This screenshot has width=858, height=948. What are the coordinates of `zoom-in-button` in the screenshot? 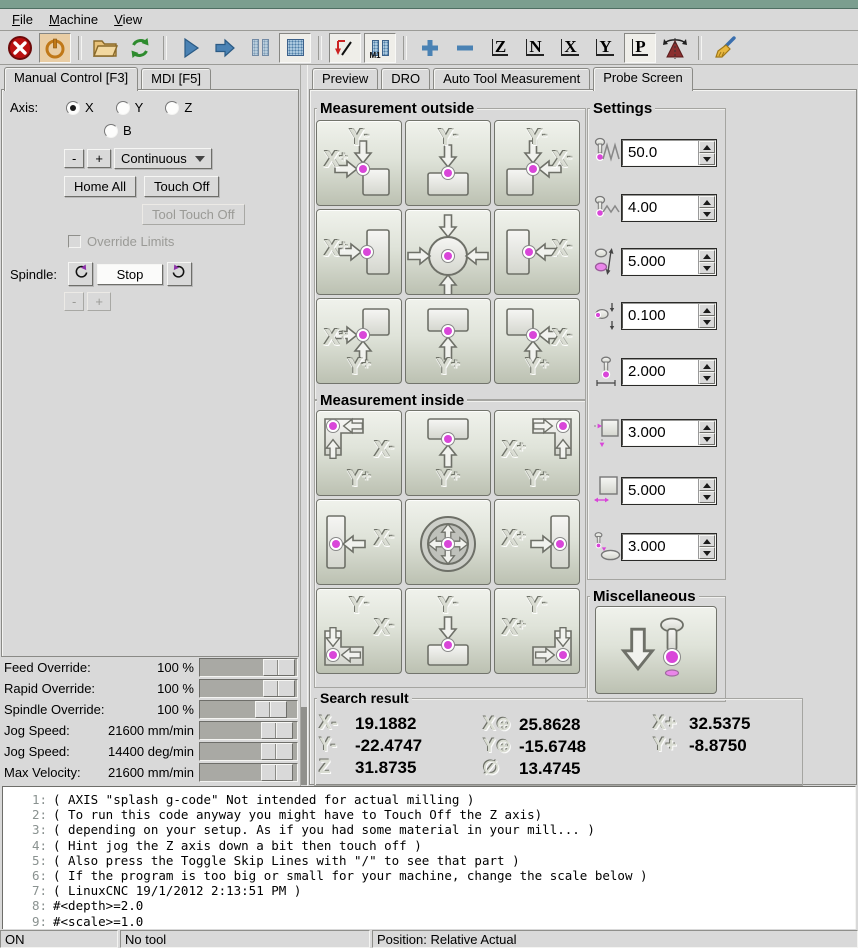 It's located at (430, 48).